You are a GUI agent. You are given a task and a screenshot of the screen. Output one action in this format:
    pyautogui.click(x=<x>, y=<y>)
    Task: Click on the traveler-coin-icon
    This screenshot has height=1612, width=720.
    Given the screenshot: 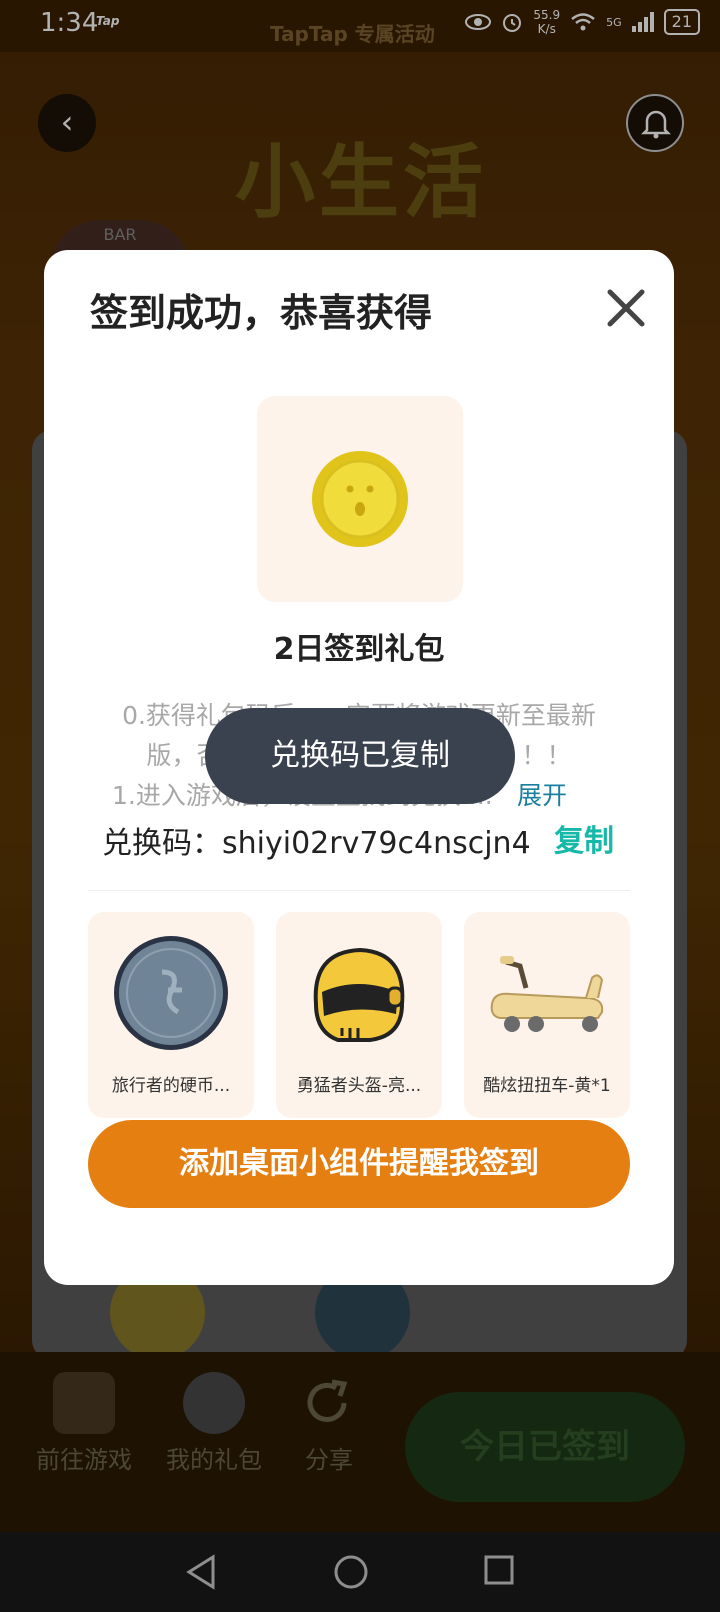 What is the action you would take?
    pyautogui.click(x=171, y=993)
    